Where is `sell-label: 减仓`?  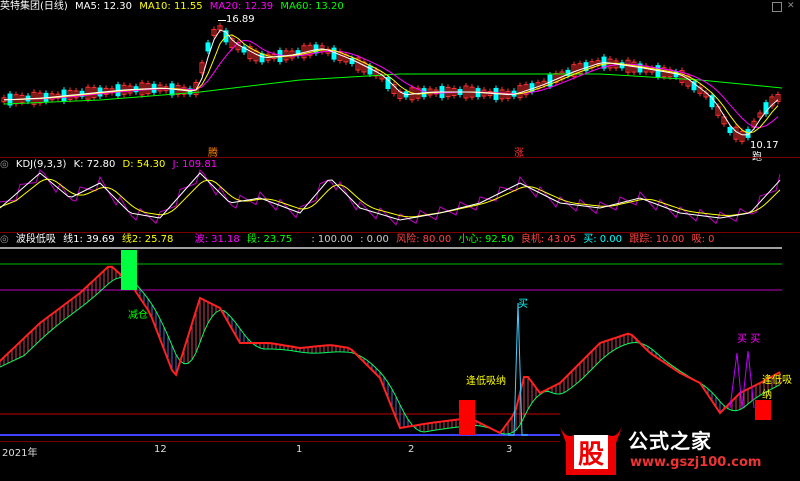
sell-label: 减仓 is located at coordinates (138, 315).